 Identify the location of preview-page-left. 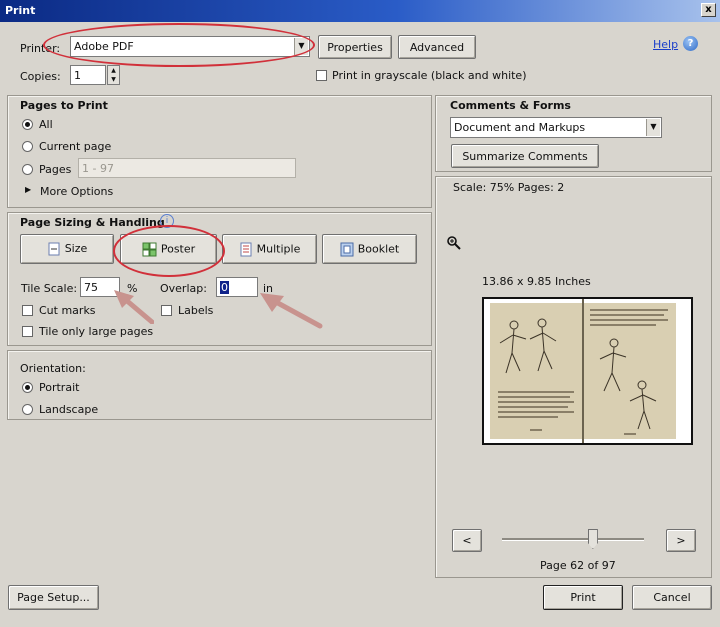
(536, 371).